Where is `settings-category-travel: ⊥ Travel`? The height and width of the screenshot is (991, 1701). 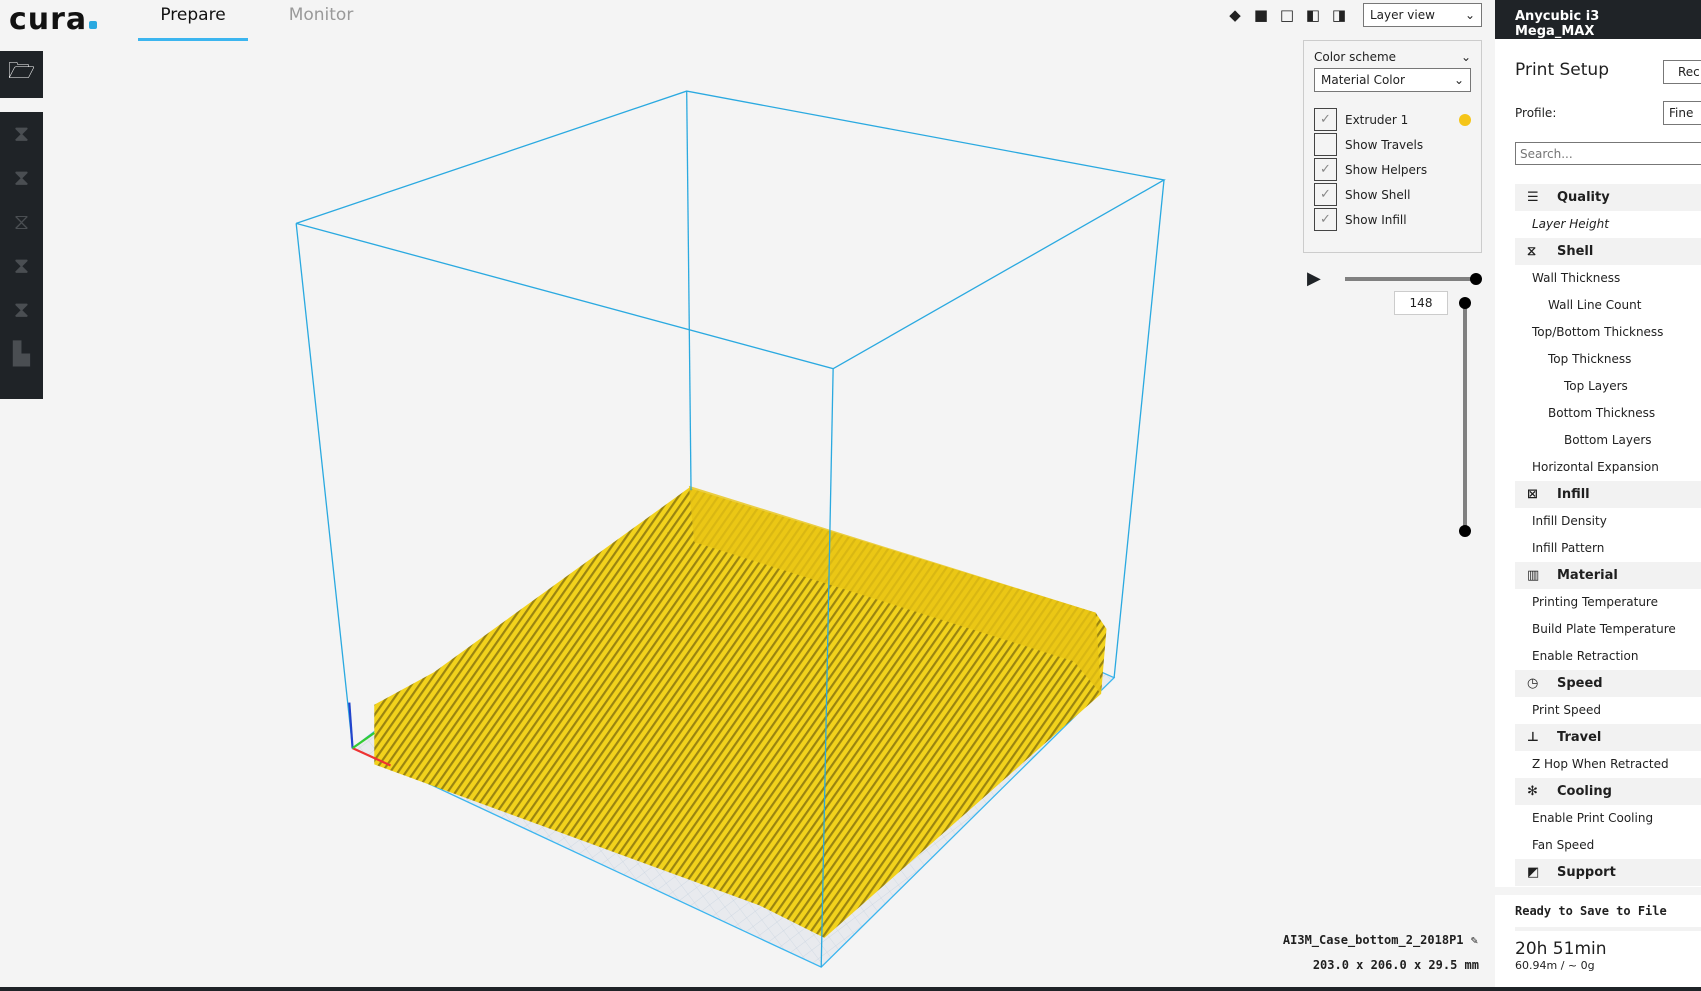 settings-category-travel: ⊥ Travel is located at coordinates (1608, 737).